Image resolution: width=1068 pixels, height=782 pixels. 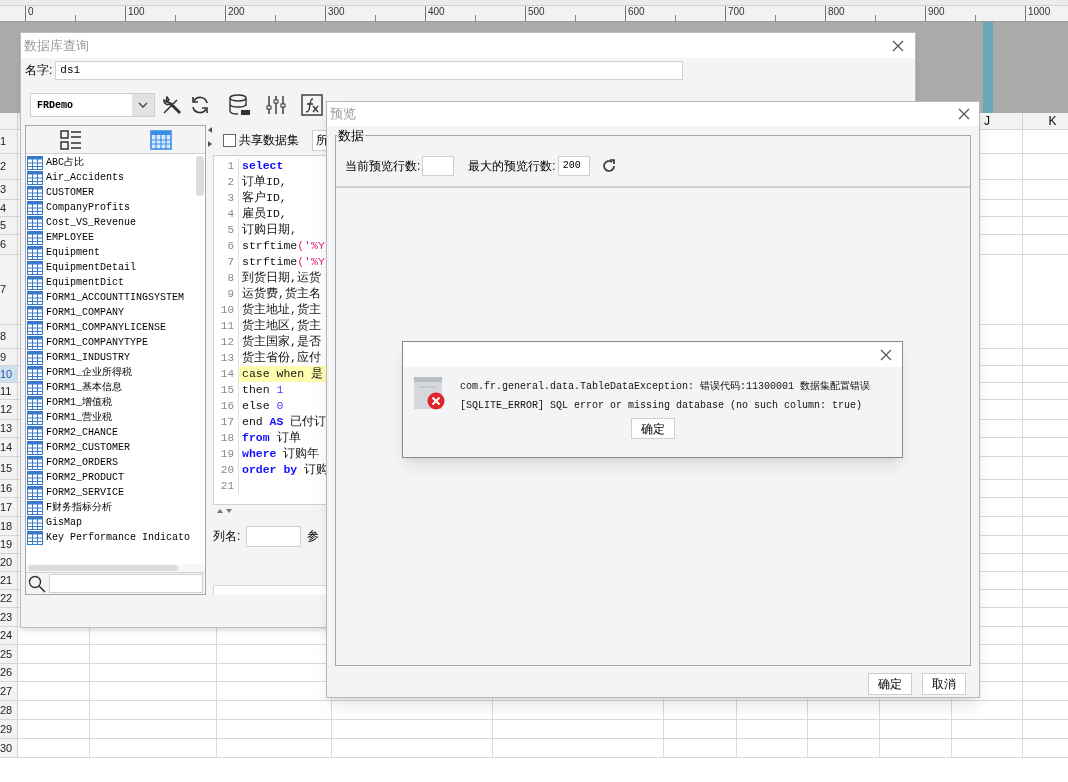 I want to click on row-number: 22, so click(x=9, y=599).